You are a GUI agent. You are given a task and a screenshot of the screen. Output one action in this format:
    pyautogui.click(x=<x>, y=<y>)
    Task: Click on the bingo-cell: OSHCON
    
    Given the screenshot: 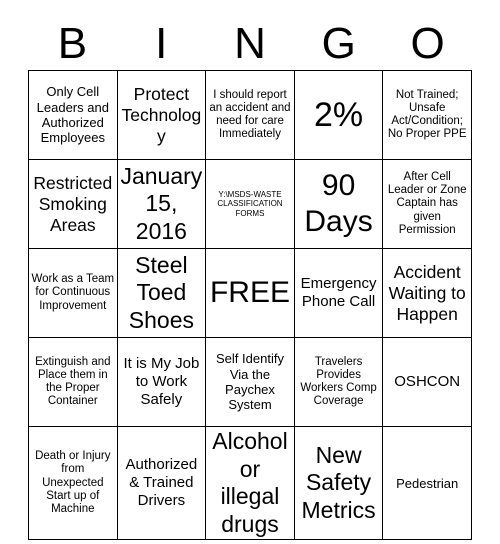 What is the action you would take?
    pyautogui.click(x=427, y=382)
    